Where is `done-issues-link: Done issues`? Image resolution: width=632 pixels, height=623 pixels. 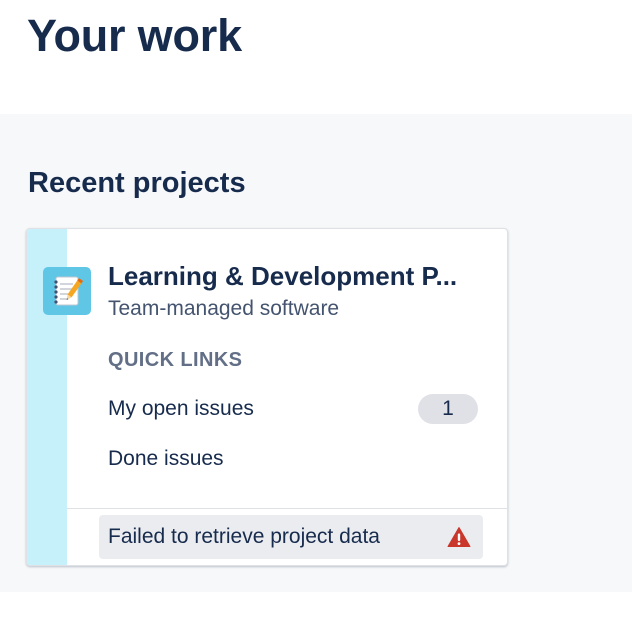 done-issues-link: Done issues is located at coordinates (293, 459).